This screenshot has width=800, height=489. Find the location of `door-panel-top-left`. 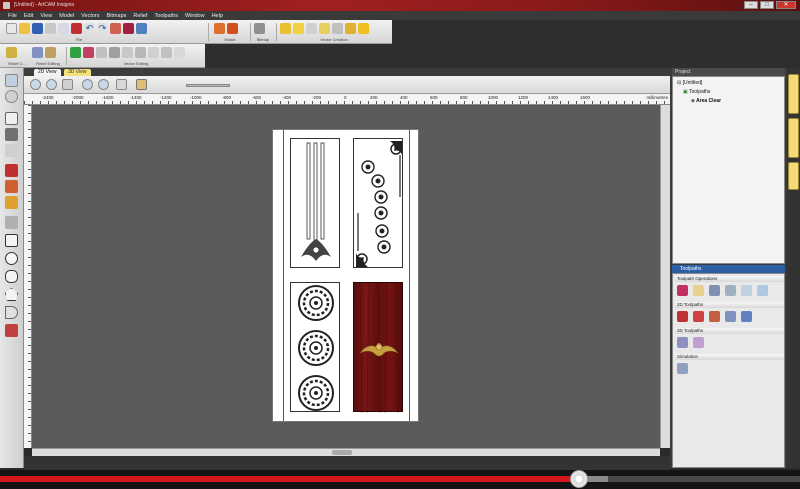

door-panel-top-left is located at coordinates (315, 203).